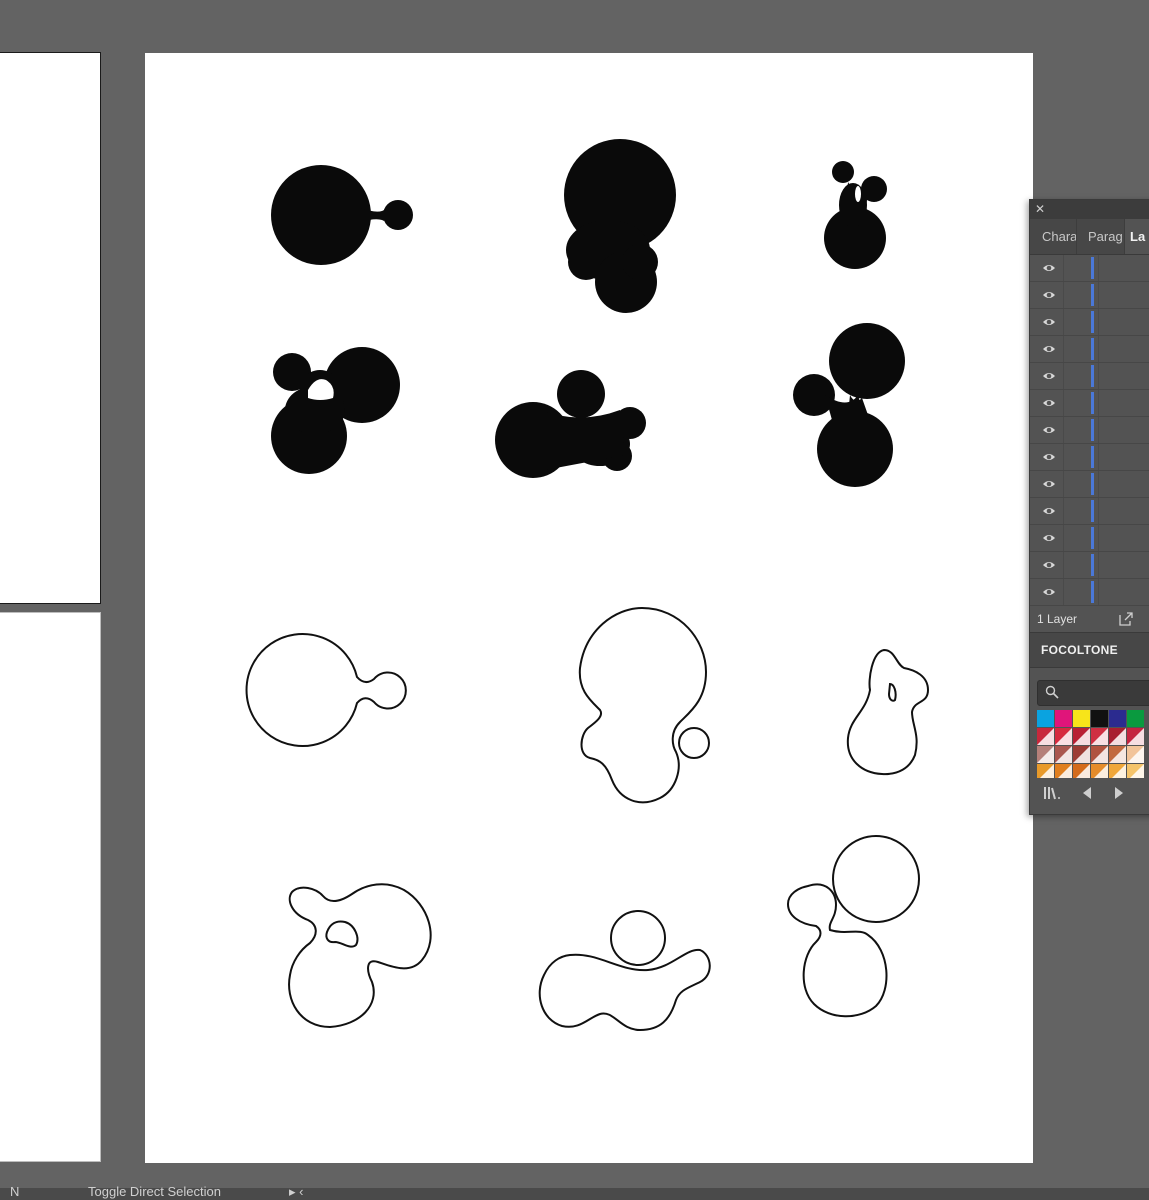 Image resolution: width=1149 pixels, height=1200 pixels. I want to click on swatch-search-input, so click(1093, 693).